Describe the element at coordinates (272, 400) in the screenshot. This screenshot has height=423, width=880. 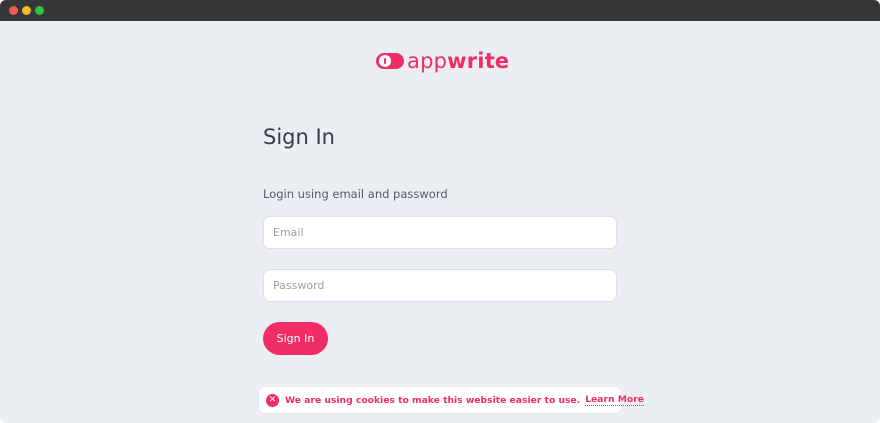
I see `close-circle-icon: ✕` at that location.